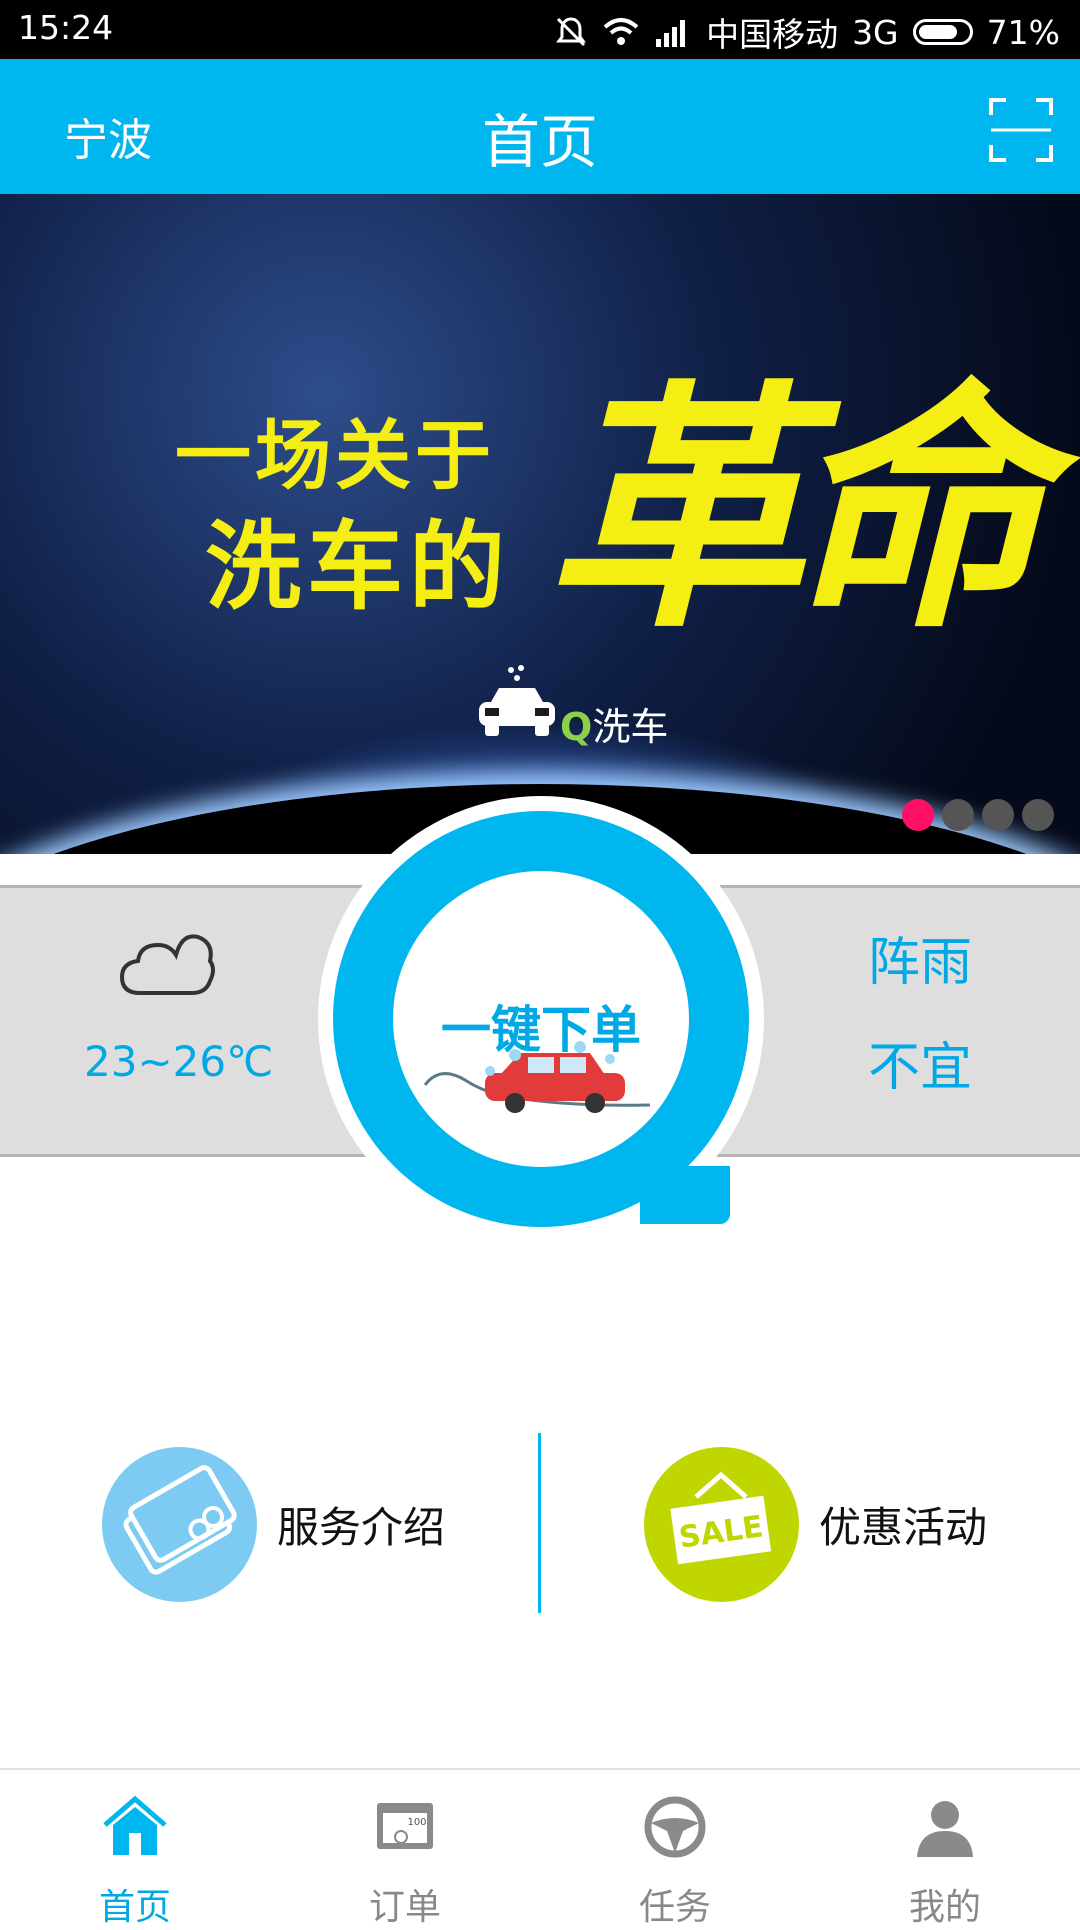 The height and width of the screenshot is (1930, 1080). What do you see at coordinates (1023, 32) in the screenshot?
I see `battery-level: 71%` at bounding box center [1023, 32].